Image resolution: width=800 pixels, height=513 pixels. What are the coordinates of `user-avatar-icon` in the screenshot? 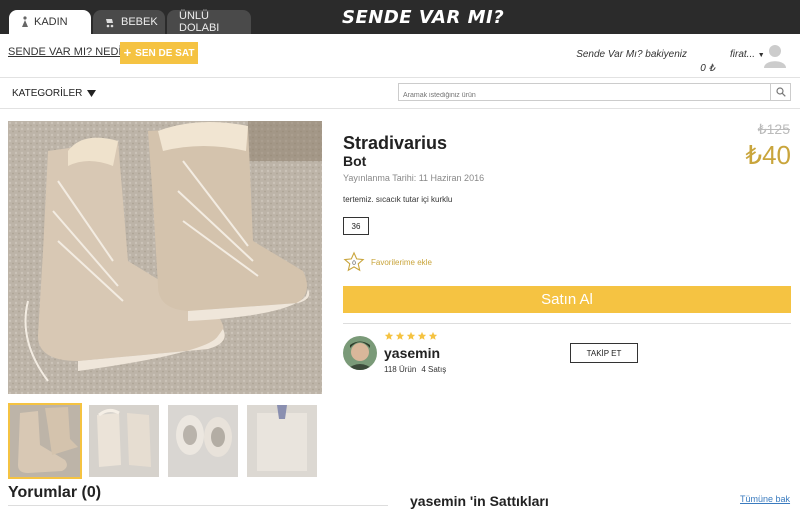 It's located at (775, 56).